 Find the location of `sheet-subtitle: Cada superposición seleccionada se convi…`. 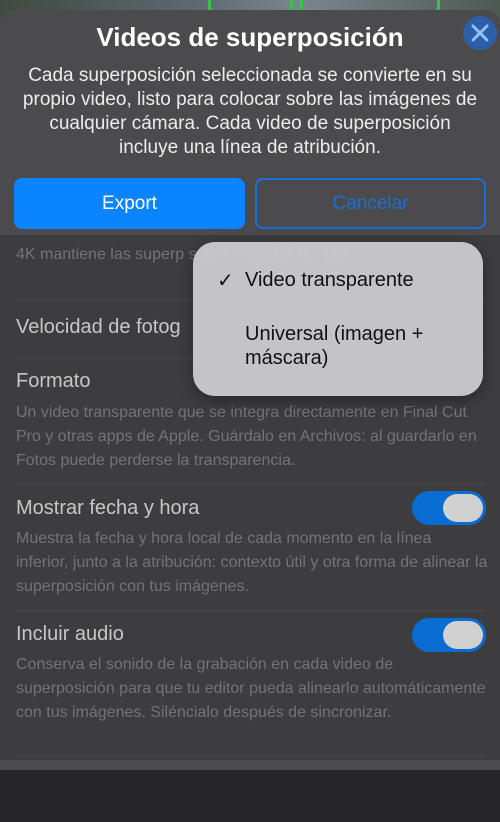

sheet-subtitle: Cada superposición seleccionada se convi… is located at coordinates (250, 111).